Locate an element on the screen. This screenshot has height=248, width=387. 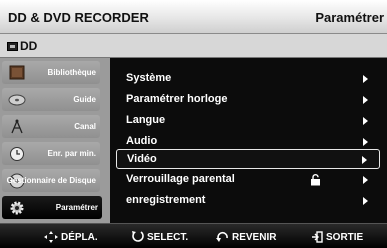
lock-icon is located at coordinates (315, 180).